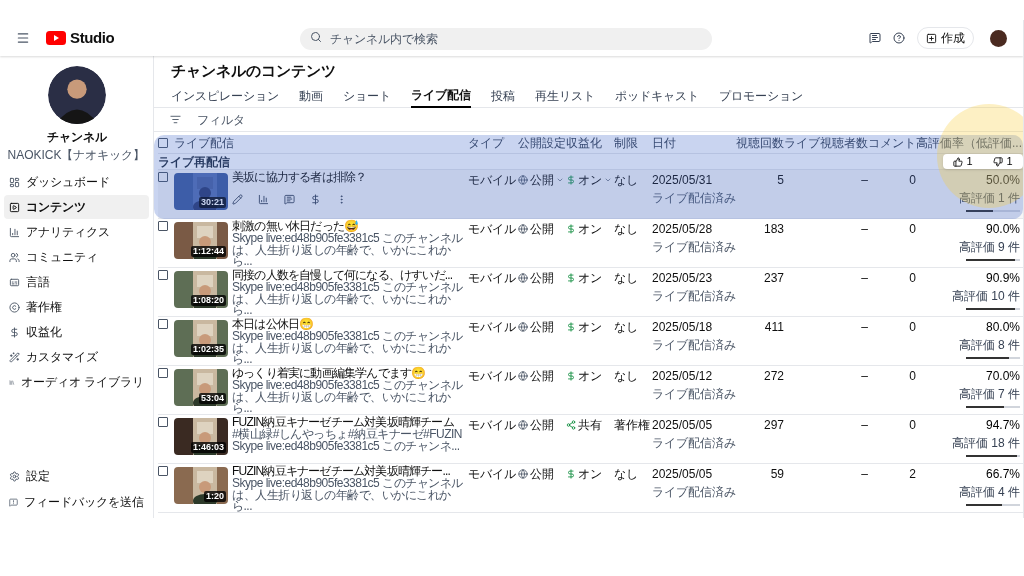 The image size is (1024, 576). What do you see at coordinates (215, 496) in the screenshot?
I see `duration-label: 1:20` at bounding box center [215, 496].